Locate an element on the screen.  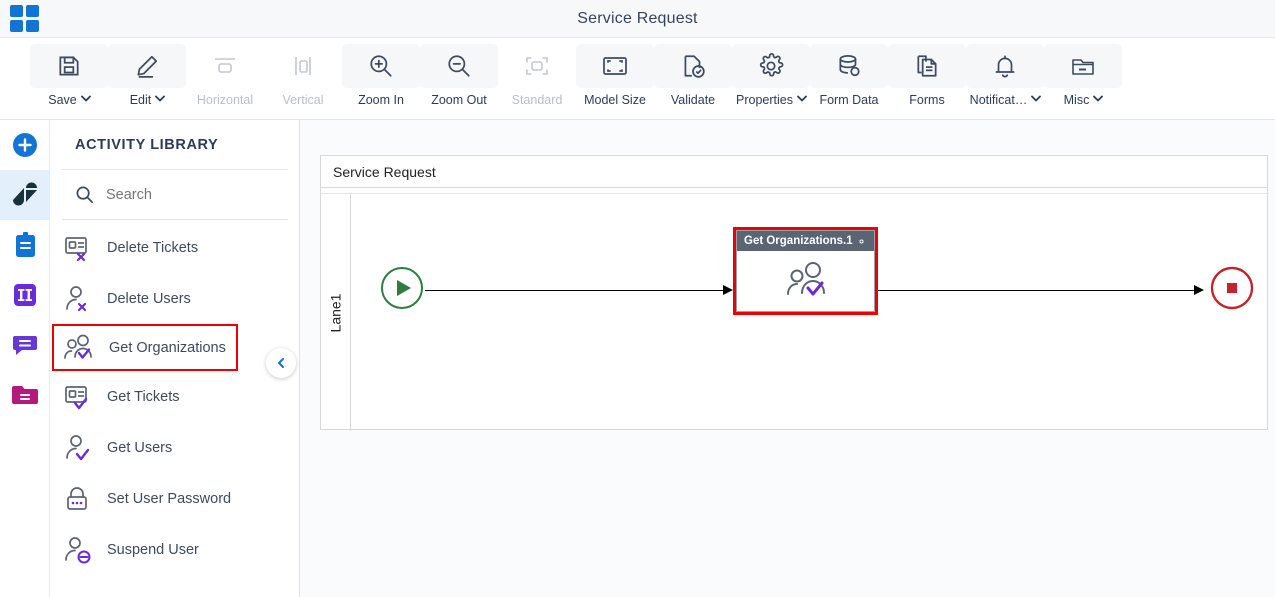
card-delete-icon is located at coordinates (78, 248).